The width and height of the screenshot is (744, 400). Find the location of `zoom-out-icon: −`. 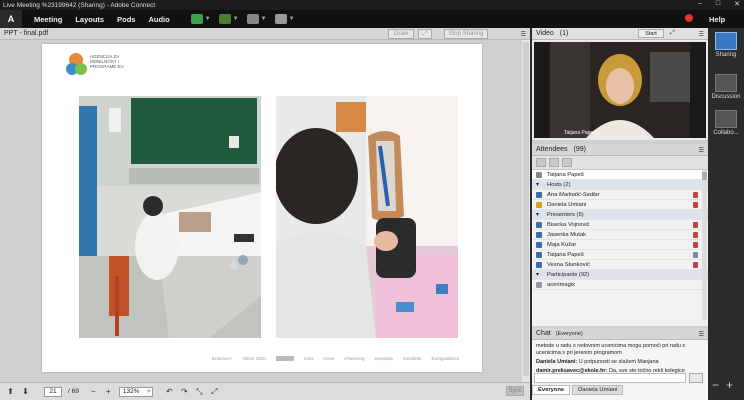

zoom-out-icon: − is located at coordinates (93, 391).